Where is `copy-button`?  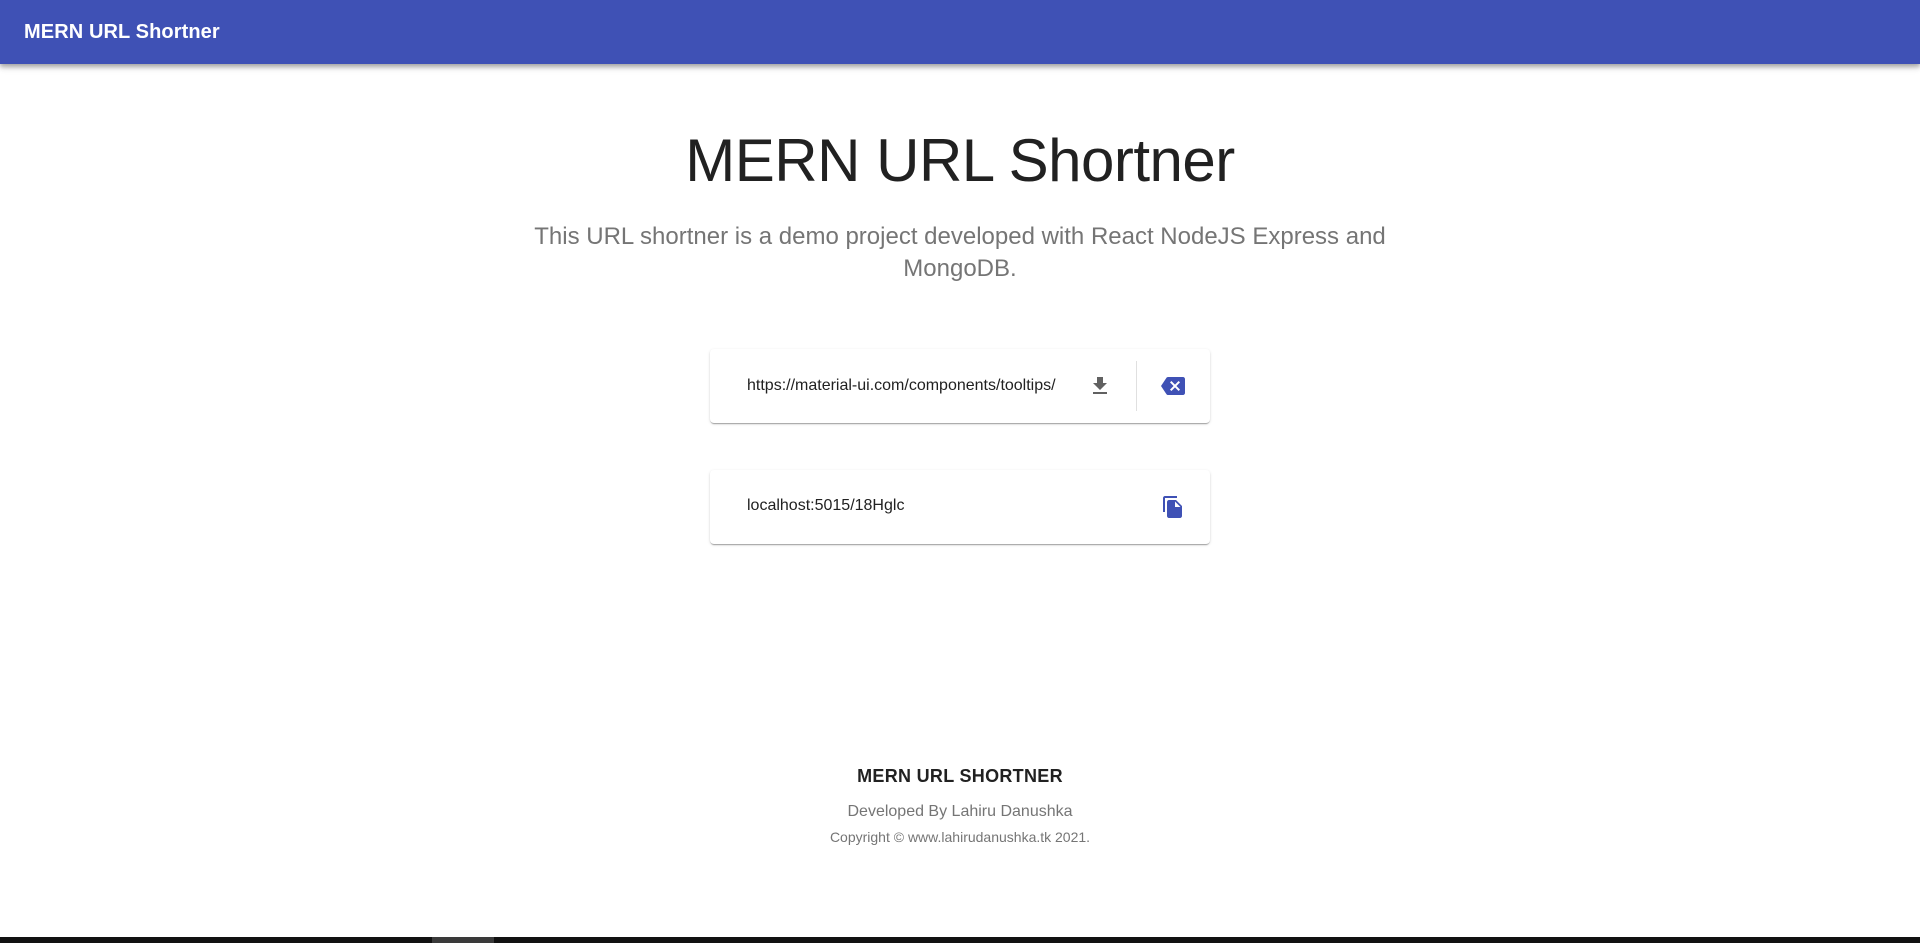
copy-button is located at coordinates (1173, 507).